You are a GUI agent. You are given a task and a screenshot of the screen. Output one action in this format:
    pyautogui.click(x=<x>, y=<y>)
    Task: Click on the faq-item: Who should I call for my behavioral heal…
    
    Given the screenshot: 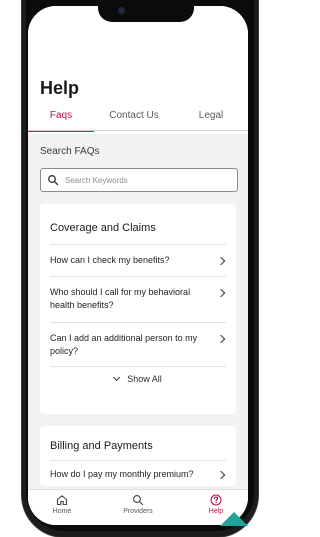 What is the action you would take?
    pyautogui.click(x=138, y=299)
    